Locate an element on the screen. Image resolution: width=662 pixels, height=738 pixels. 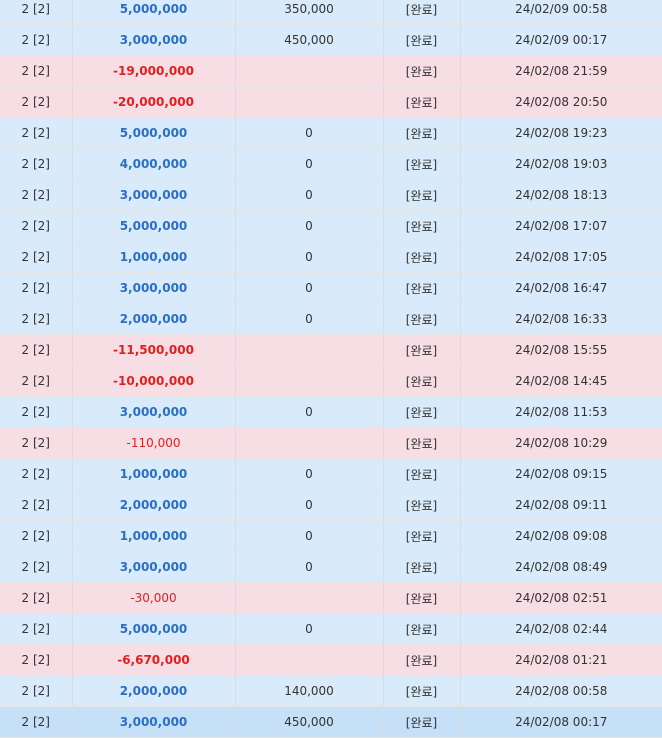
amount-cell: -110,000 is located at coordinates (154, 443).